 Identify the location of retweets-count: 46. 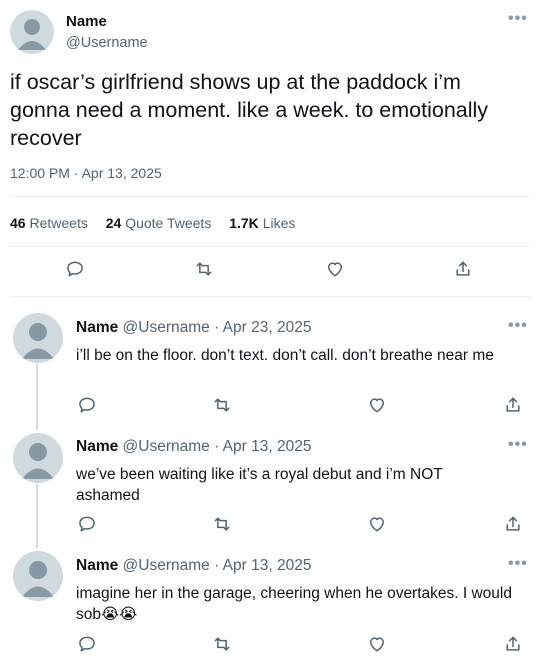
(18, 223).